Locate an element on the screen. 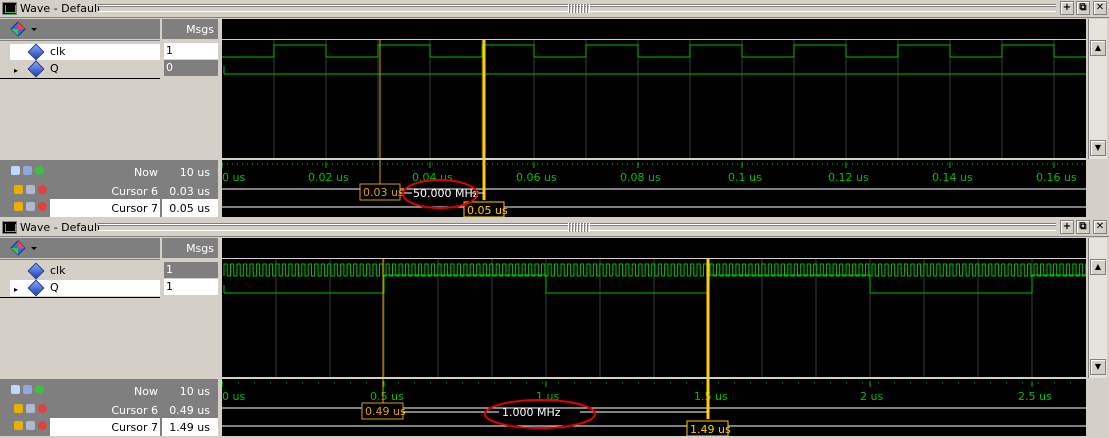 This screenshot has width=1109, height=438. tick-label: 1.5 us is located at coordinates (711, 396).